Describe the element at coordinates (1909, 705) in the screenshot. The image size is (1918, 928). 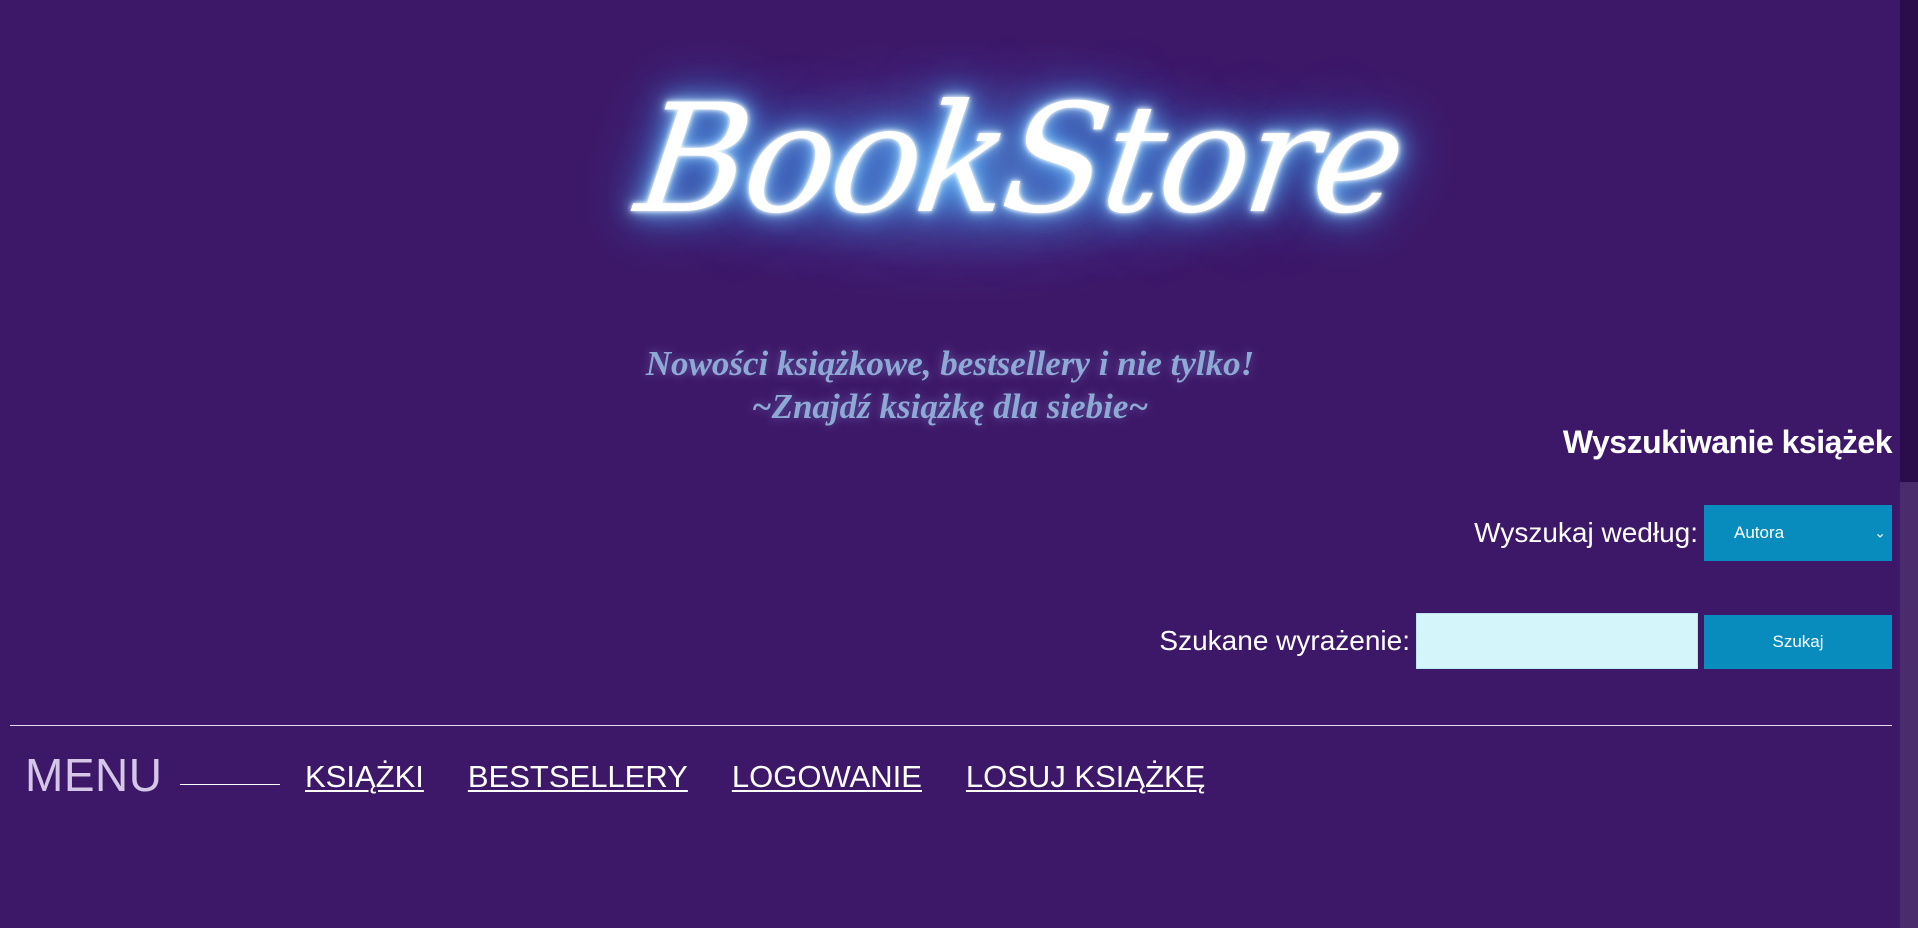
I see `scrollbar-thumb` at that location.